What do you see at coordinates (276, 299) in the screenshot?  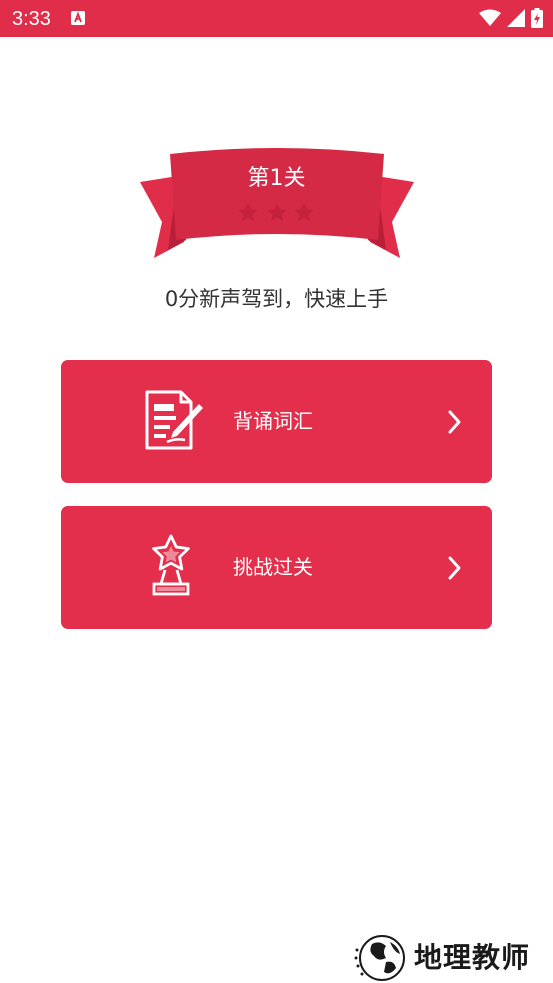 I see `level-subtitle: 0分新声驾到，快速上手` at bounding box center [276, 299].